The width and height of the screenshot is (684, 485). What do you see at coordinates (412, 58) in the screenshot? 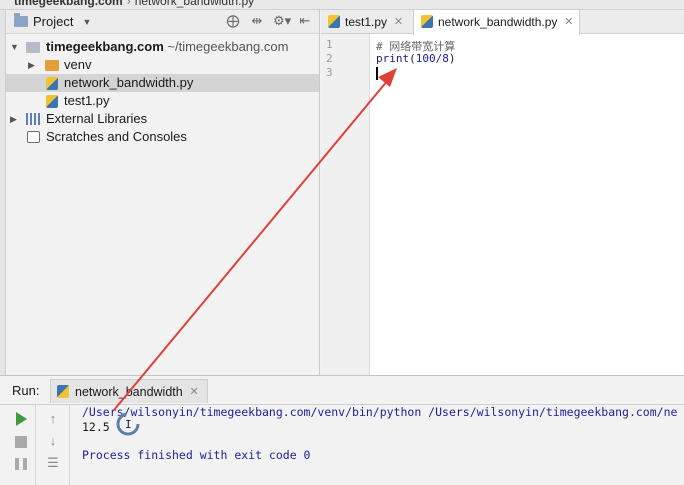
I see `code-paren-open: (` at bounding box center [412, 58].